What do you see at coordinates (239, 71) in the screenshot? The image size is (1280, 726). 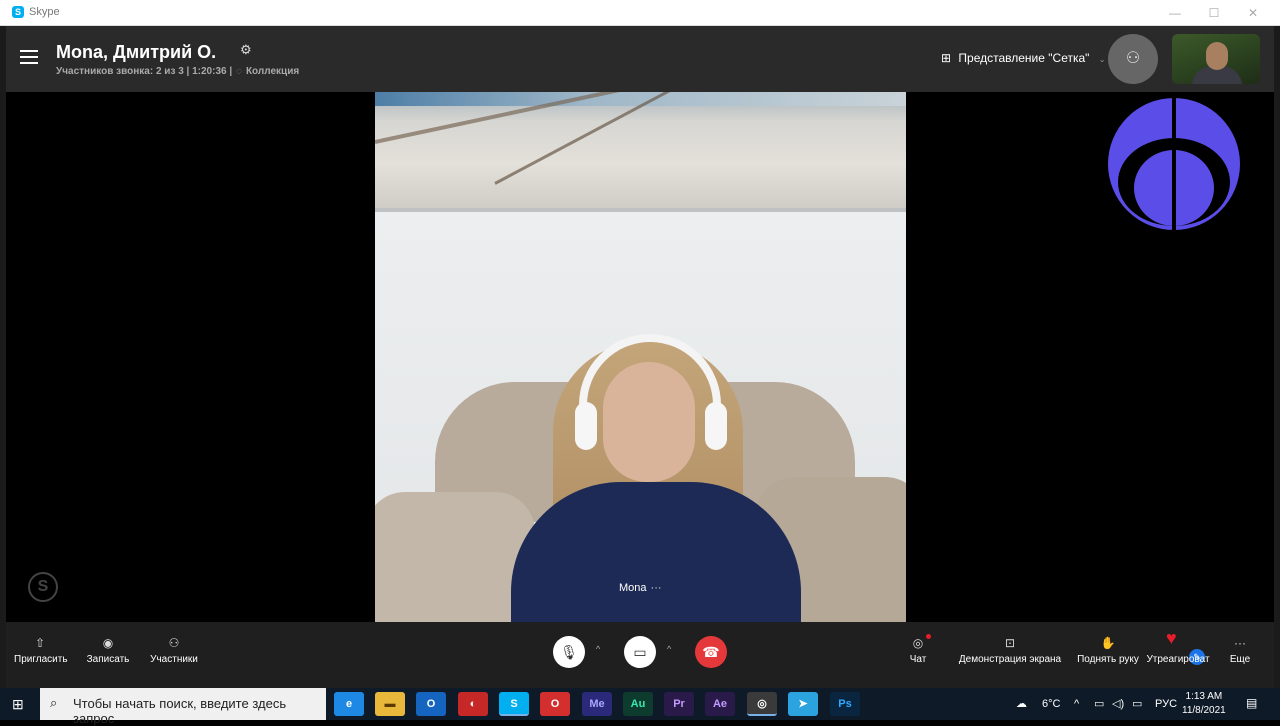 I see `collection-icon: ◌` at bounding box center [239, 71].